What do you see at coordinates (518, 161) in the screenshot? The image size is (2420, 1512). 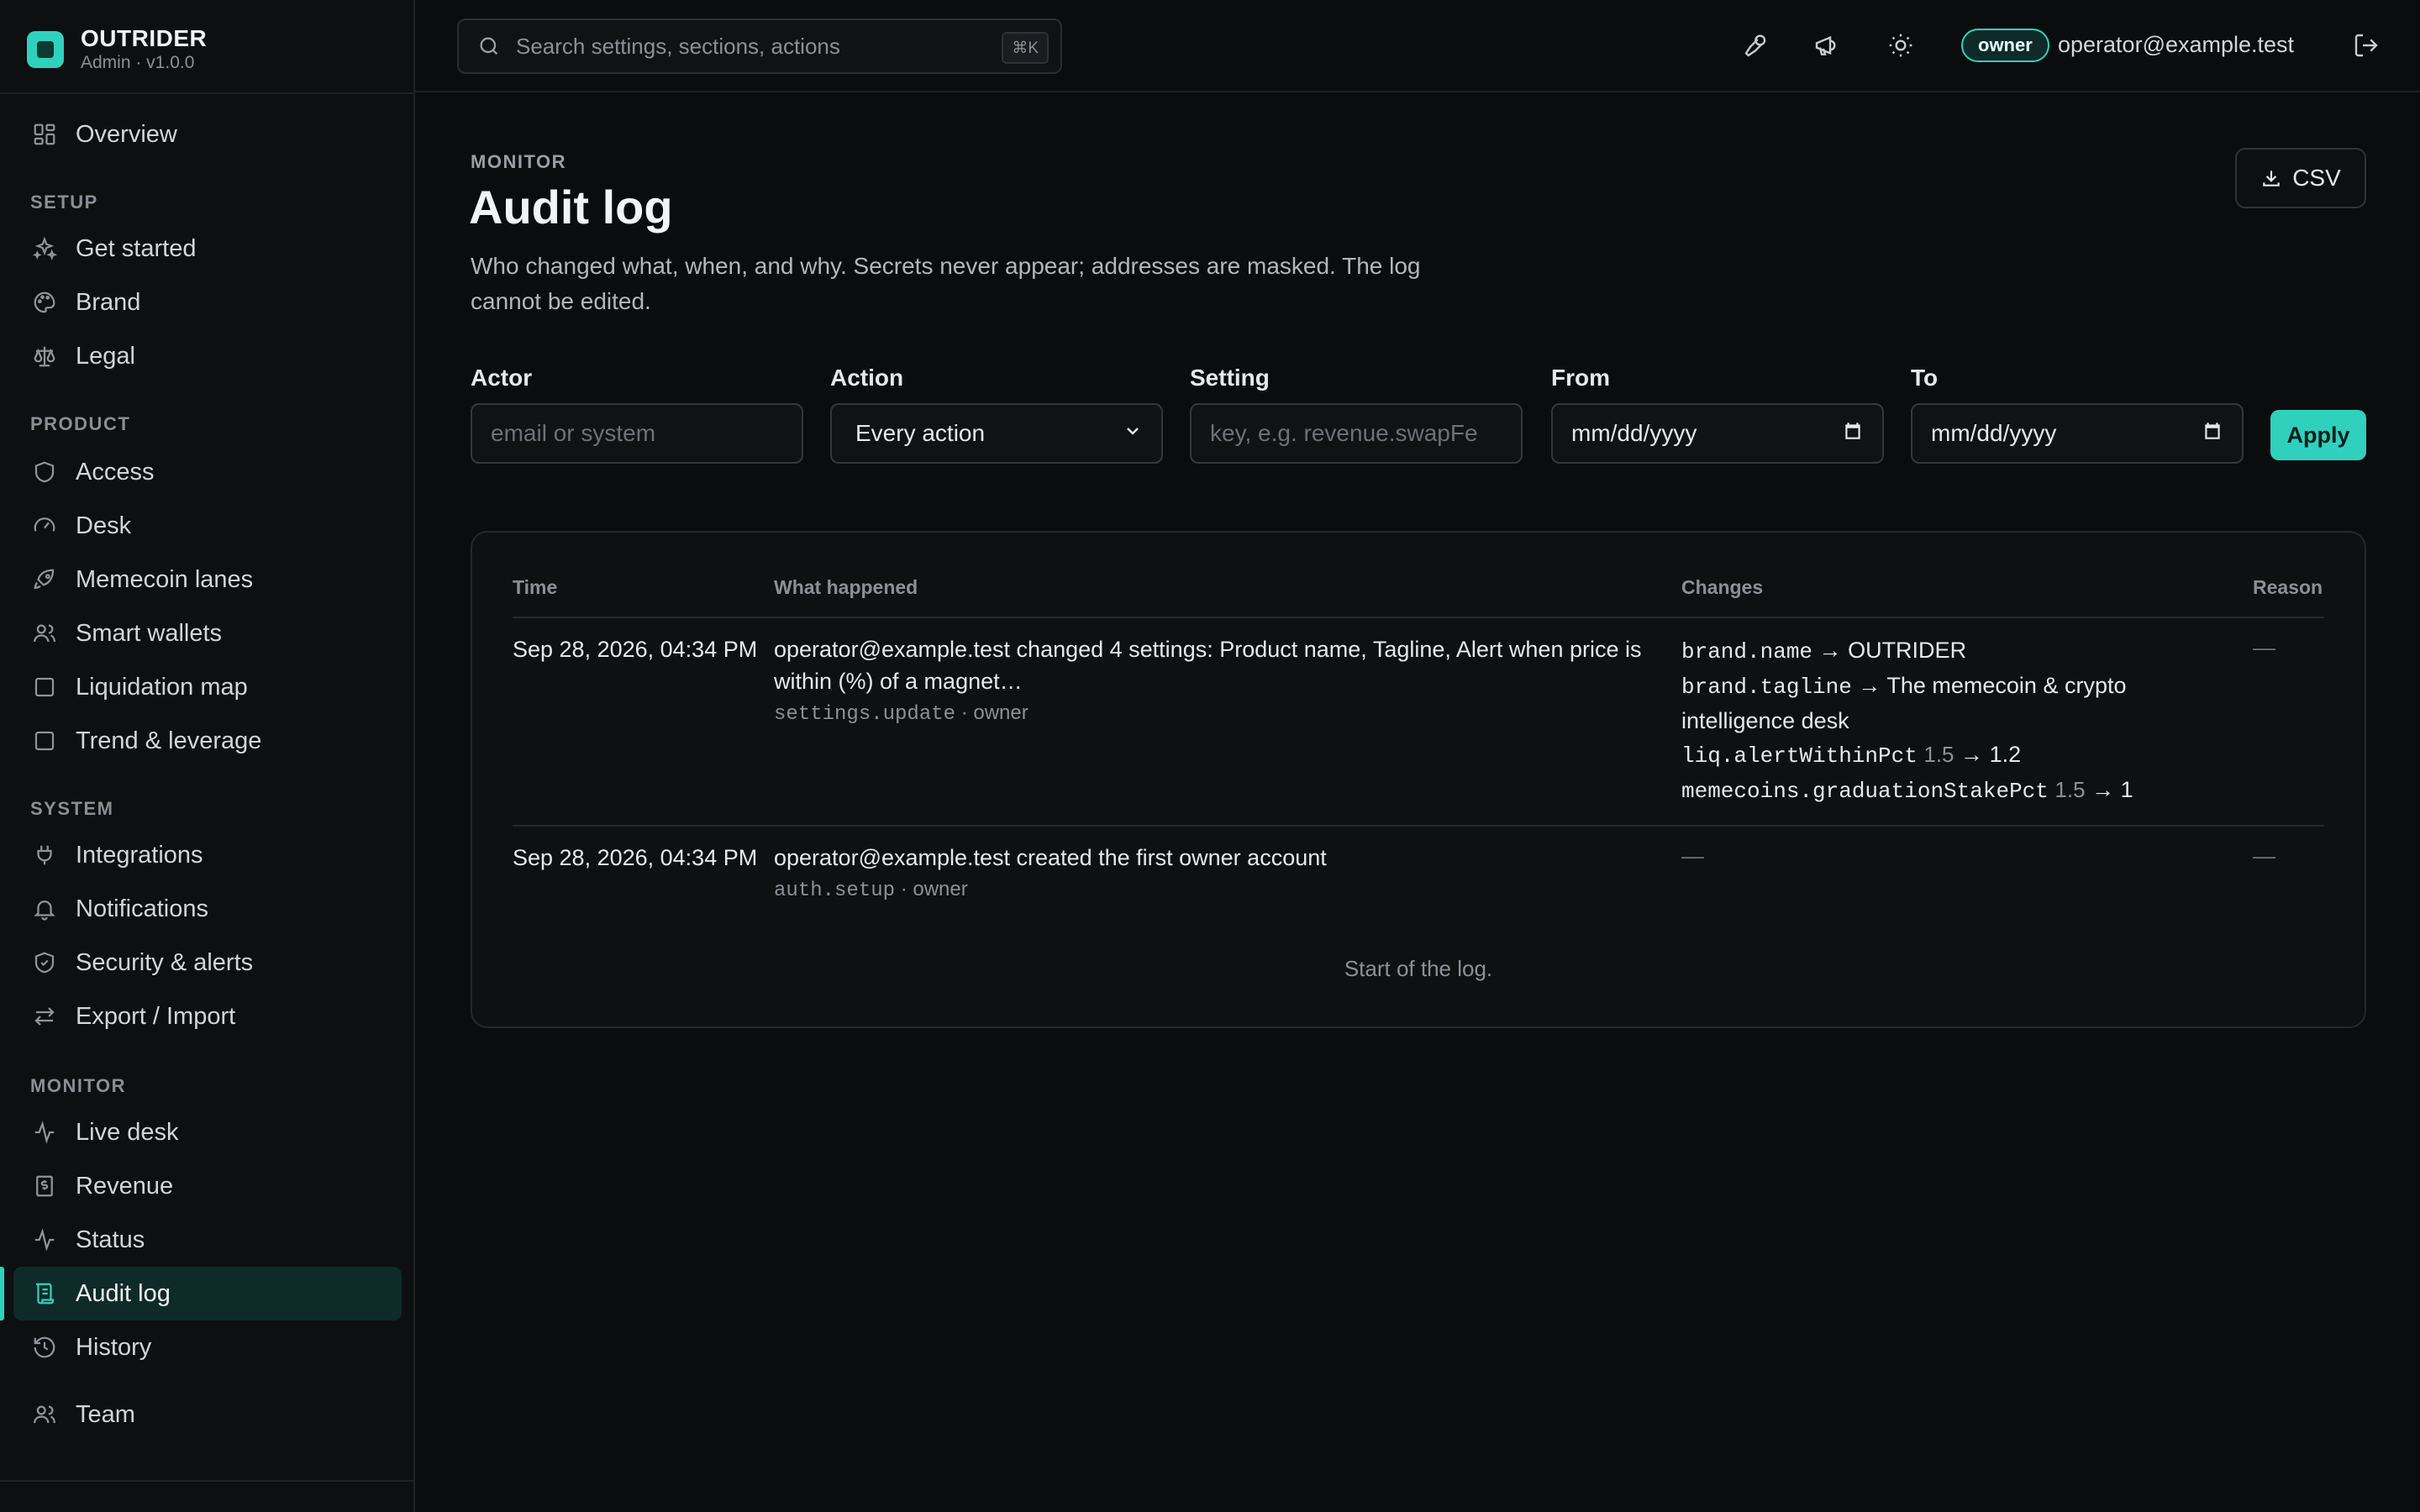 I see `page-eyebrow: MONITOR` at bounding box center [518, 161].